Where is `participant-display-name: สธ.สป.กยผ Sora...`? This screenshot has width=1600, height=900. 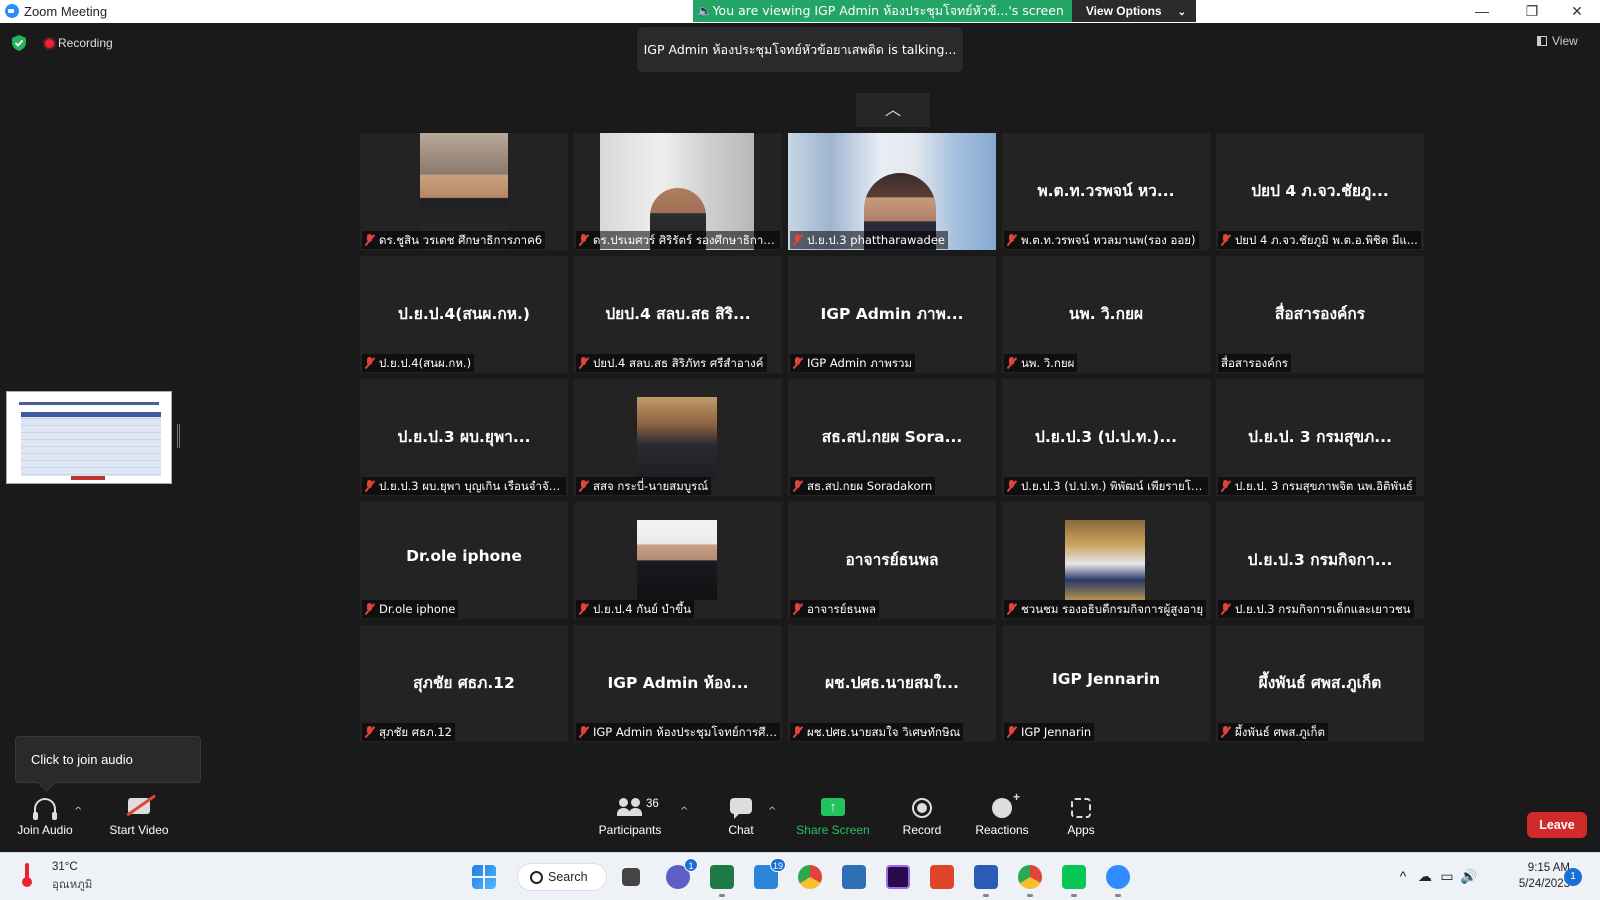
participant-display-name: สธ.สป.กยผ Sora... is located at coordinates (892, 437).